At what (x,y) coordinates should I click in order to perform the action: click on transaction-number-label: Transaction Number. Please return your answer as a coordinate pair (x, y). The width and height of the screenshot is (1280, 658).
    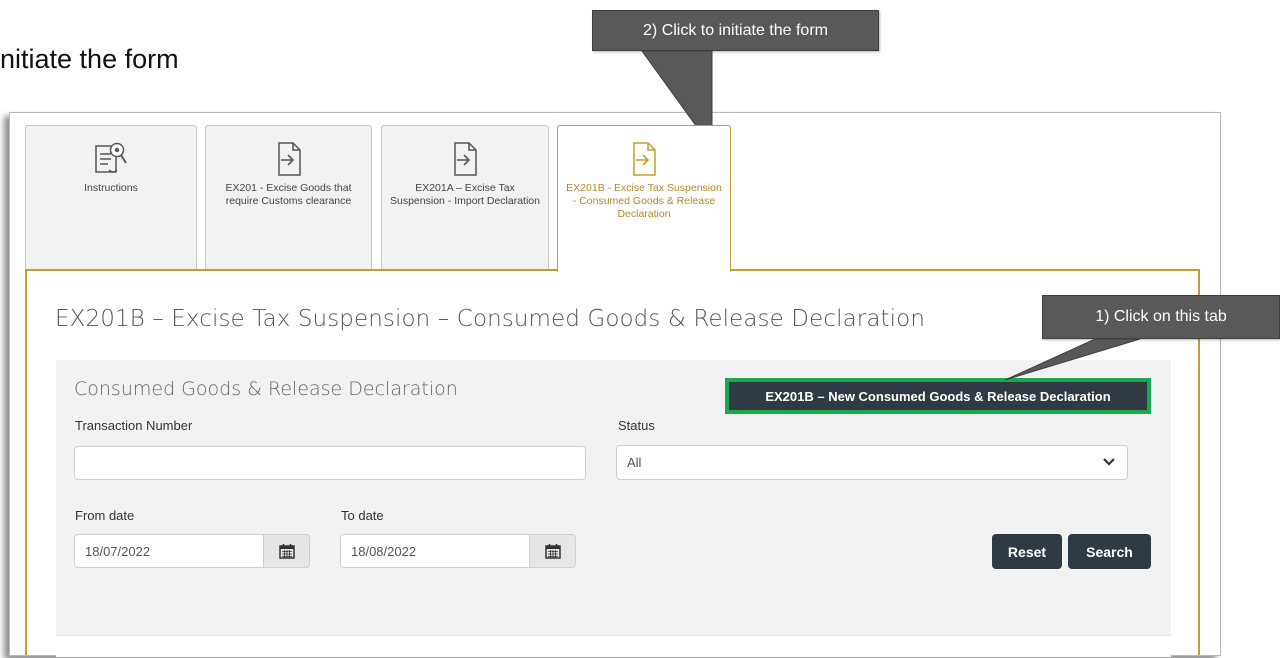
    Looking at the image, I should click on (134, 425).